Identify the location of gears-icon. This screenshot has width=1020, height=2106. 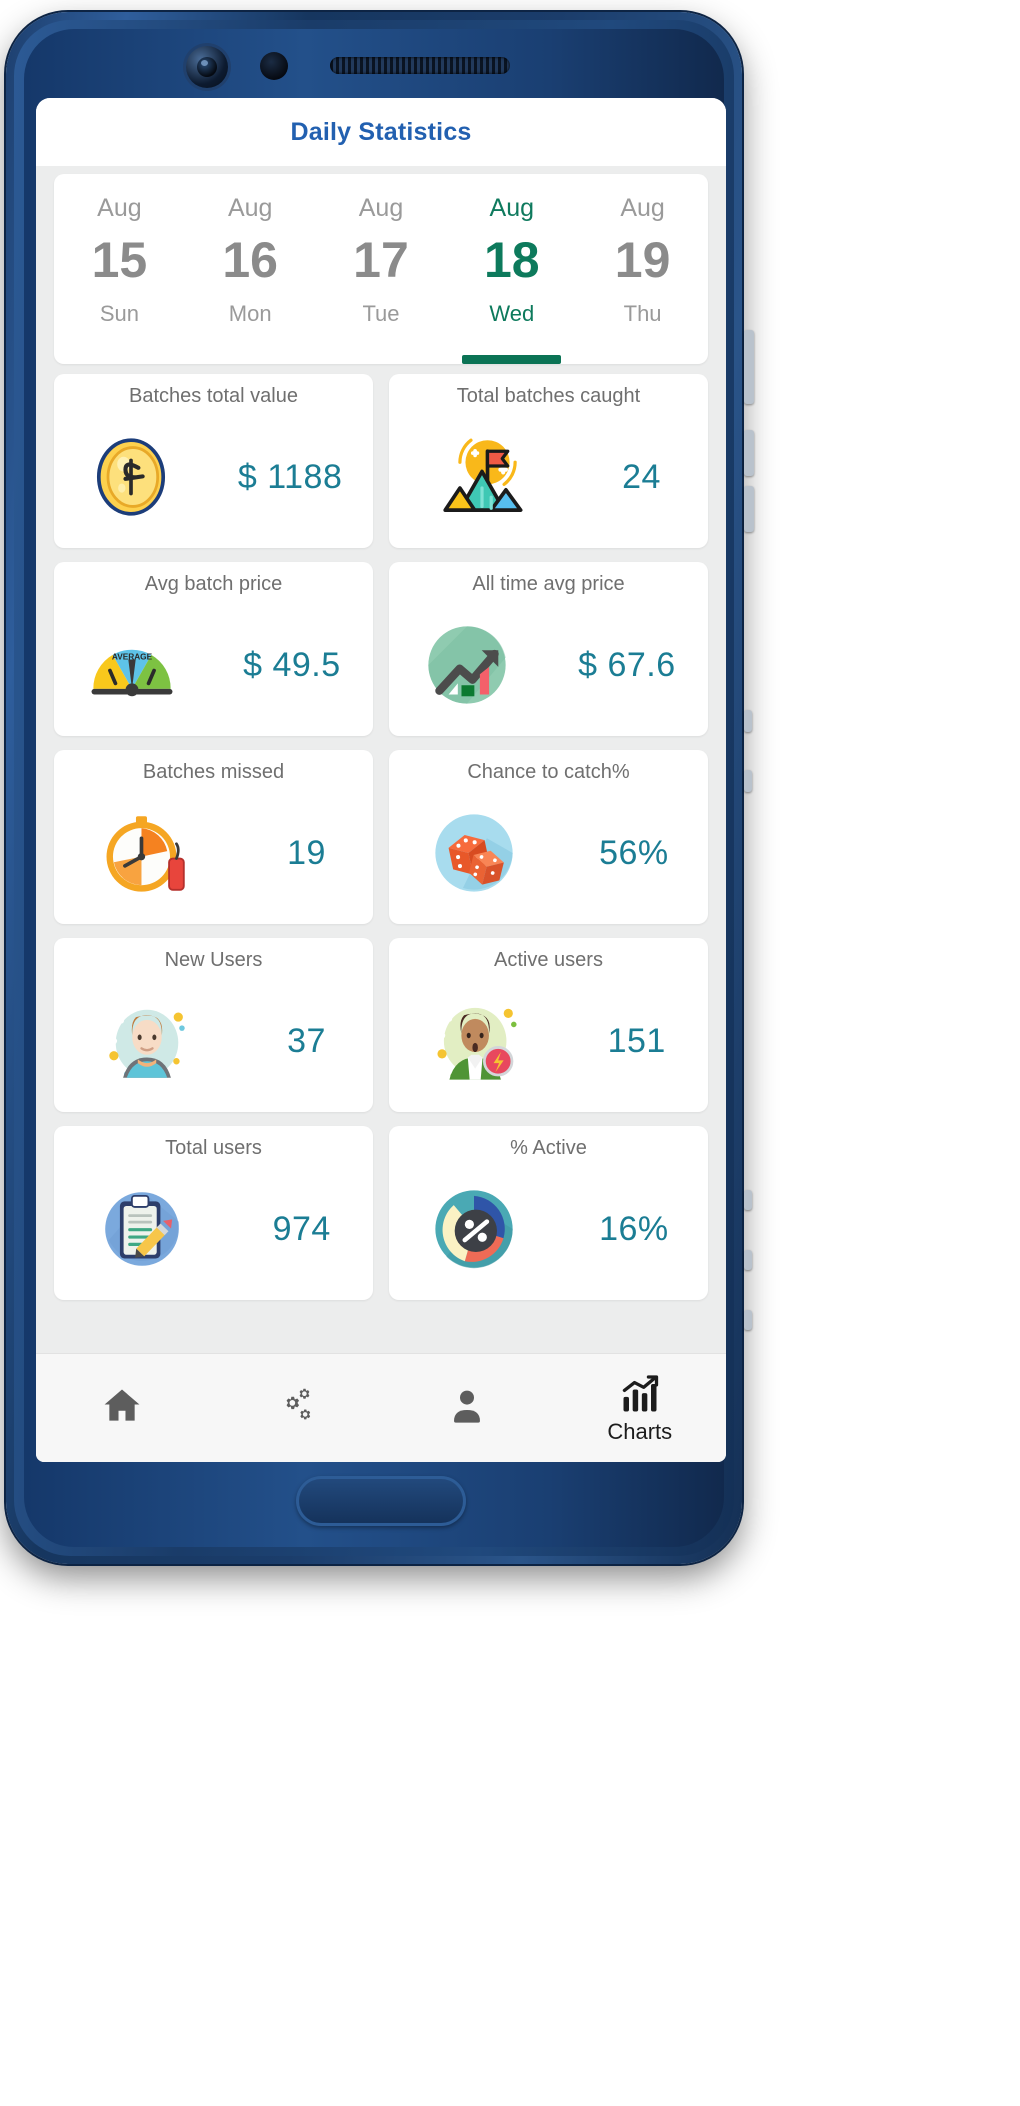
(295, 1406).